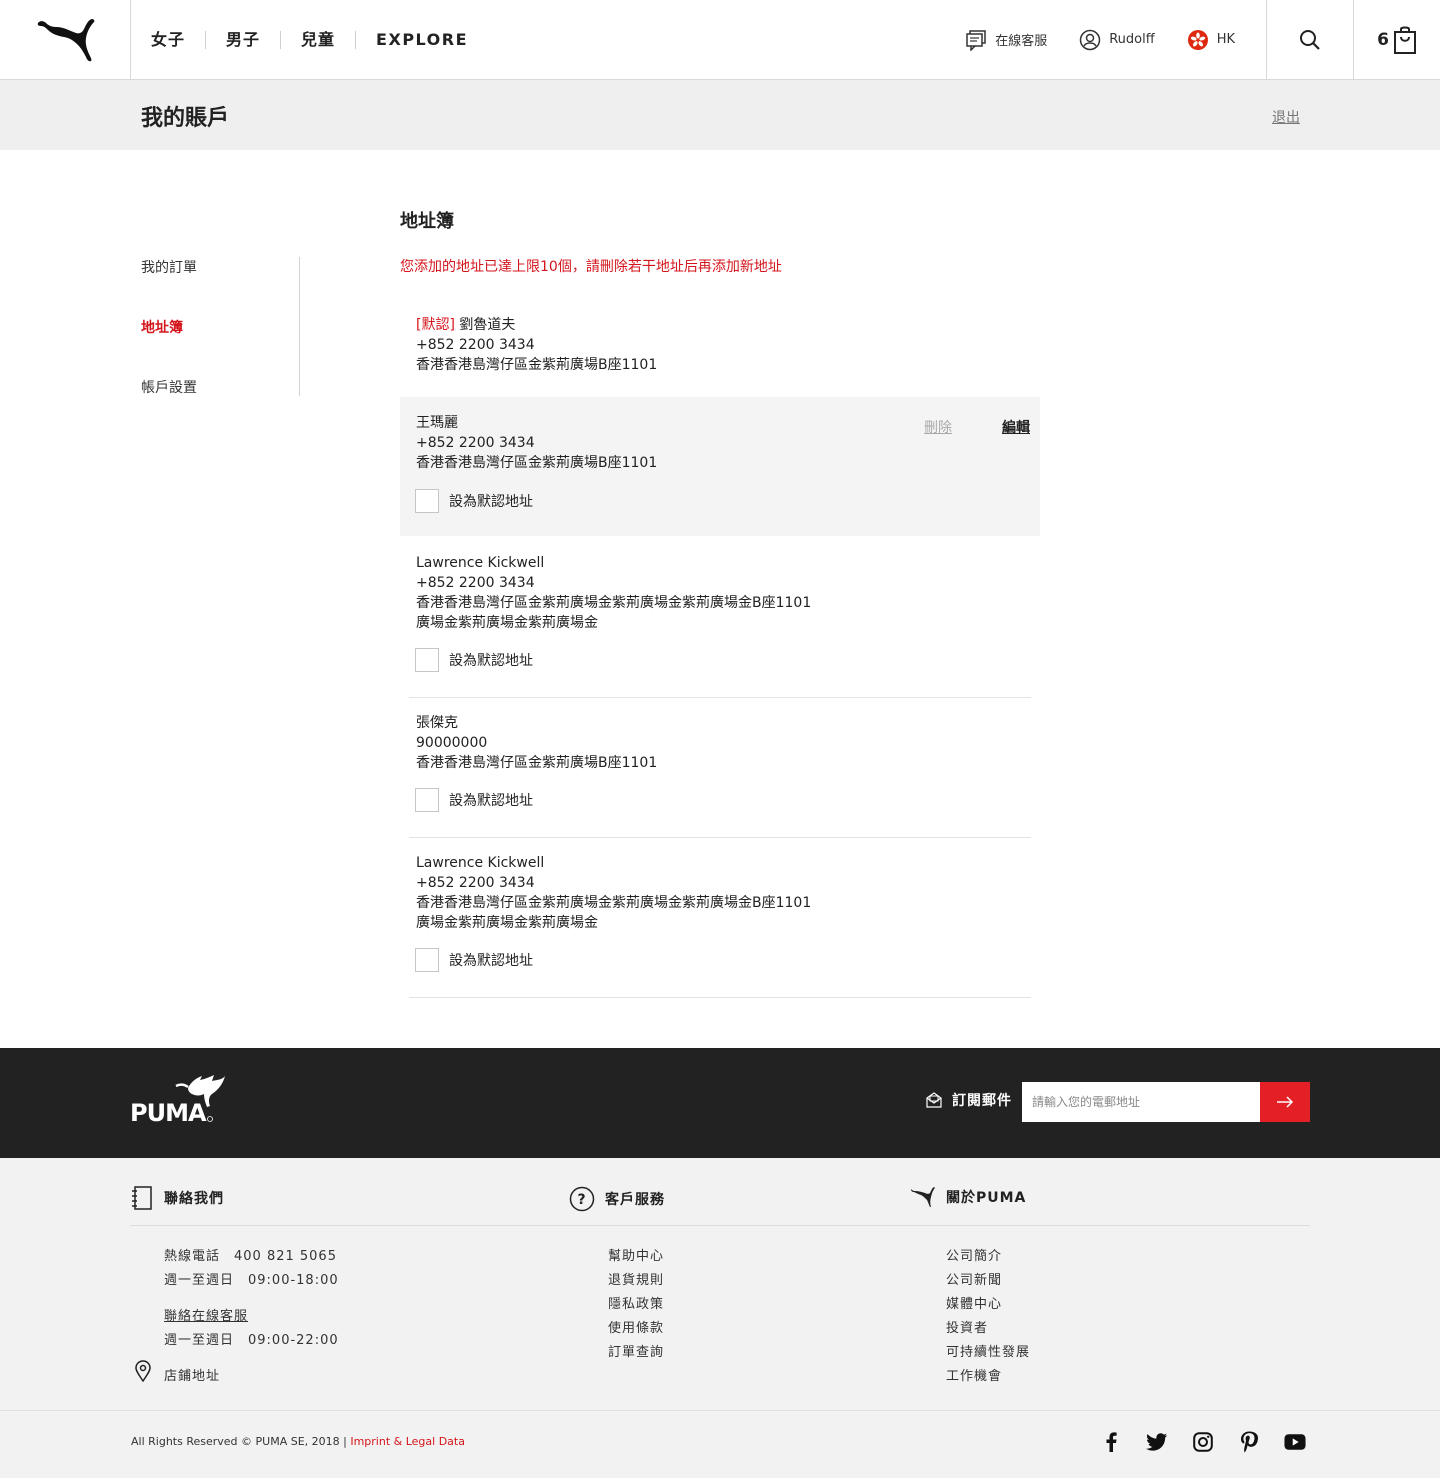 The width and height of the screenshot is (1440, 1478). What do you see at coordinates (636, 1350) in the screenshot?
I see `footer-link: 訂單查詢` at bounding box center [636, 1350].